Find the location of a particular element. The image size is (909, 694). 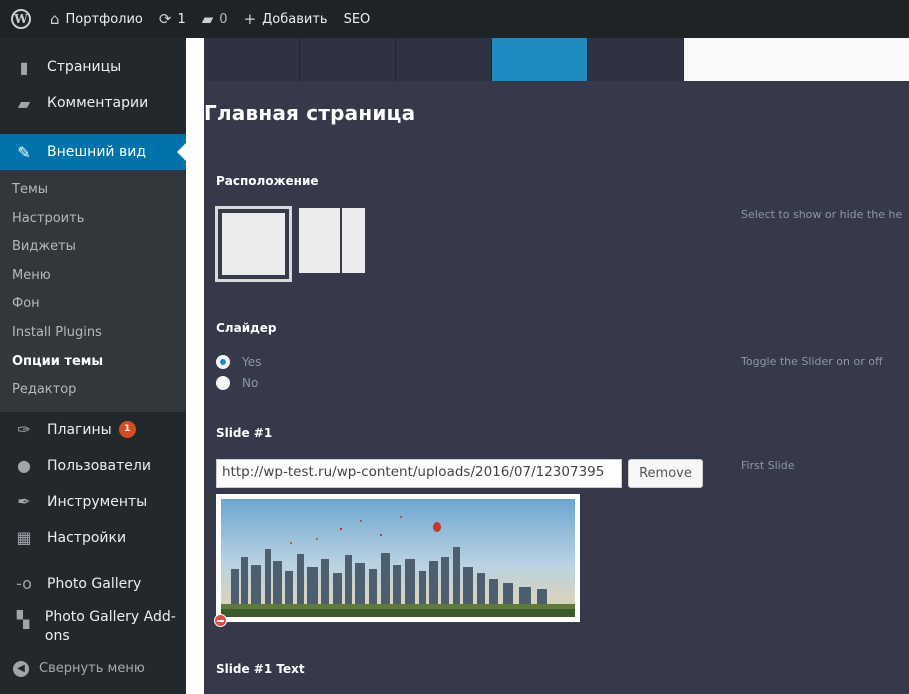

slider-section-title: Слайдер is located at coordinates (246, 328).